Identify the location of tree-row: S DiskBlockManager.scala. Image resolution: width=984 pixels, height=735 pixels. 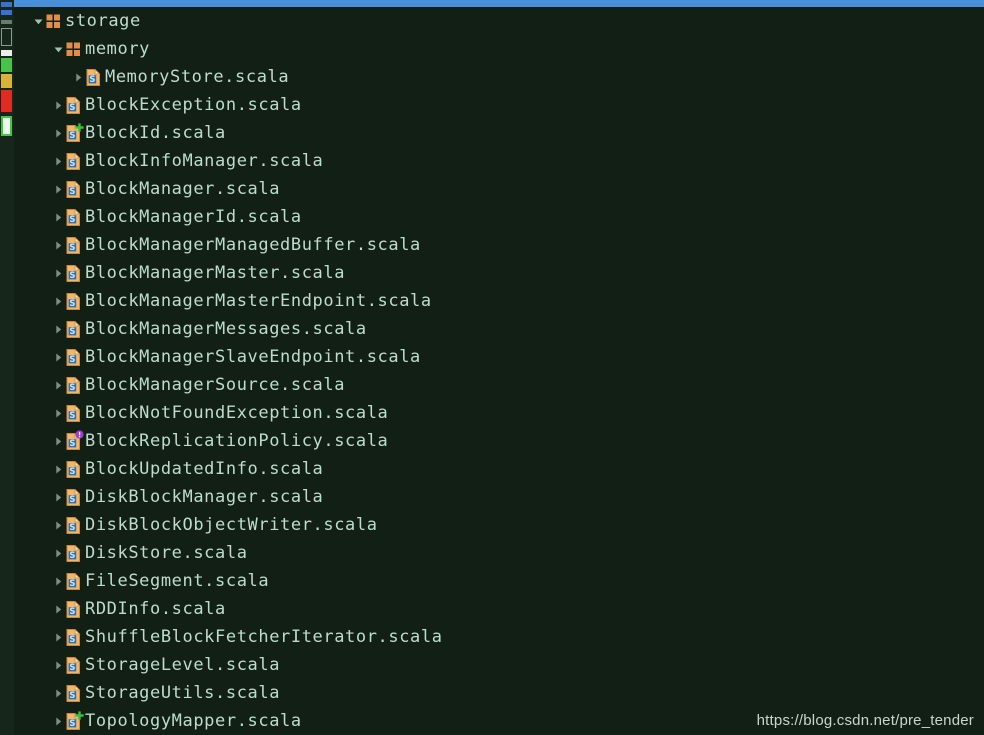
(499, 497).